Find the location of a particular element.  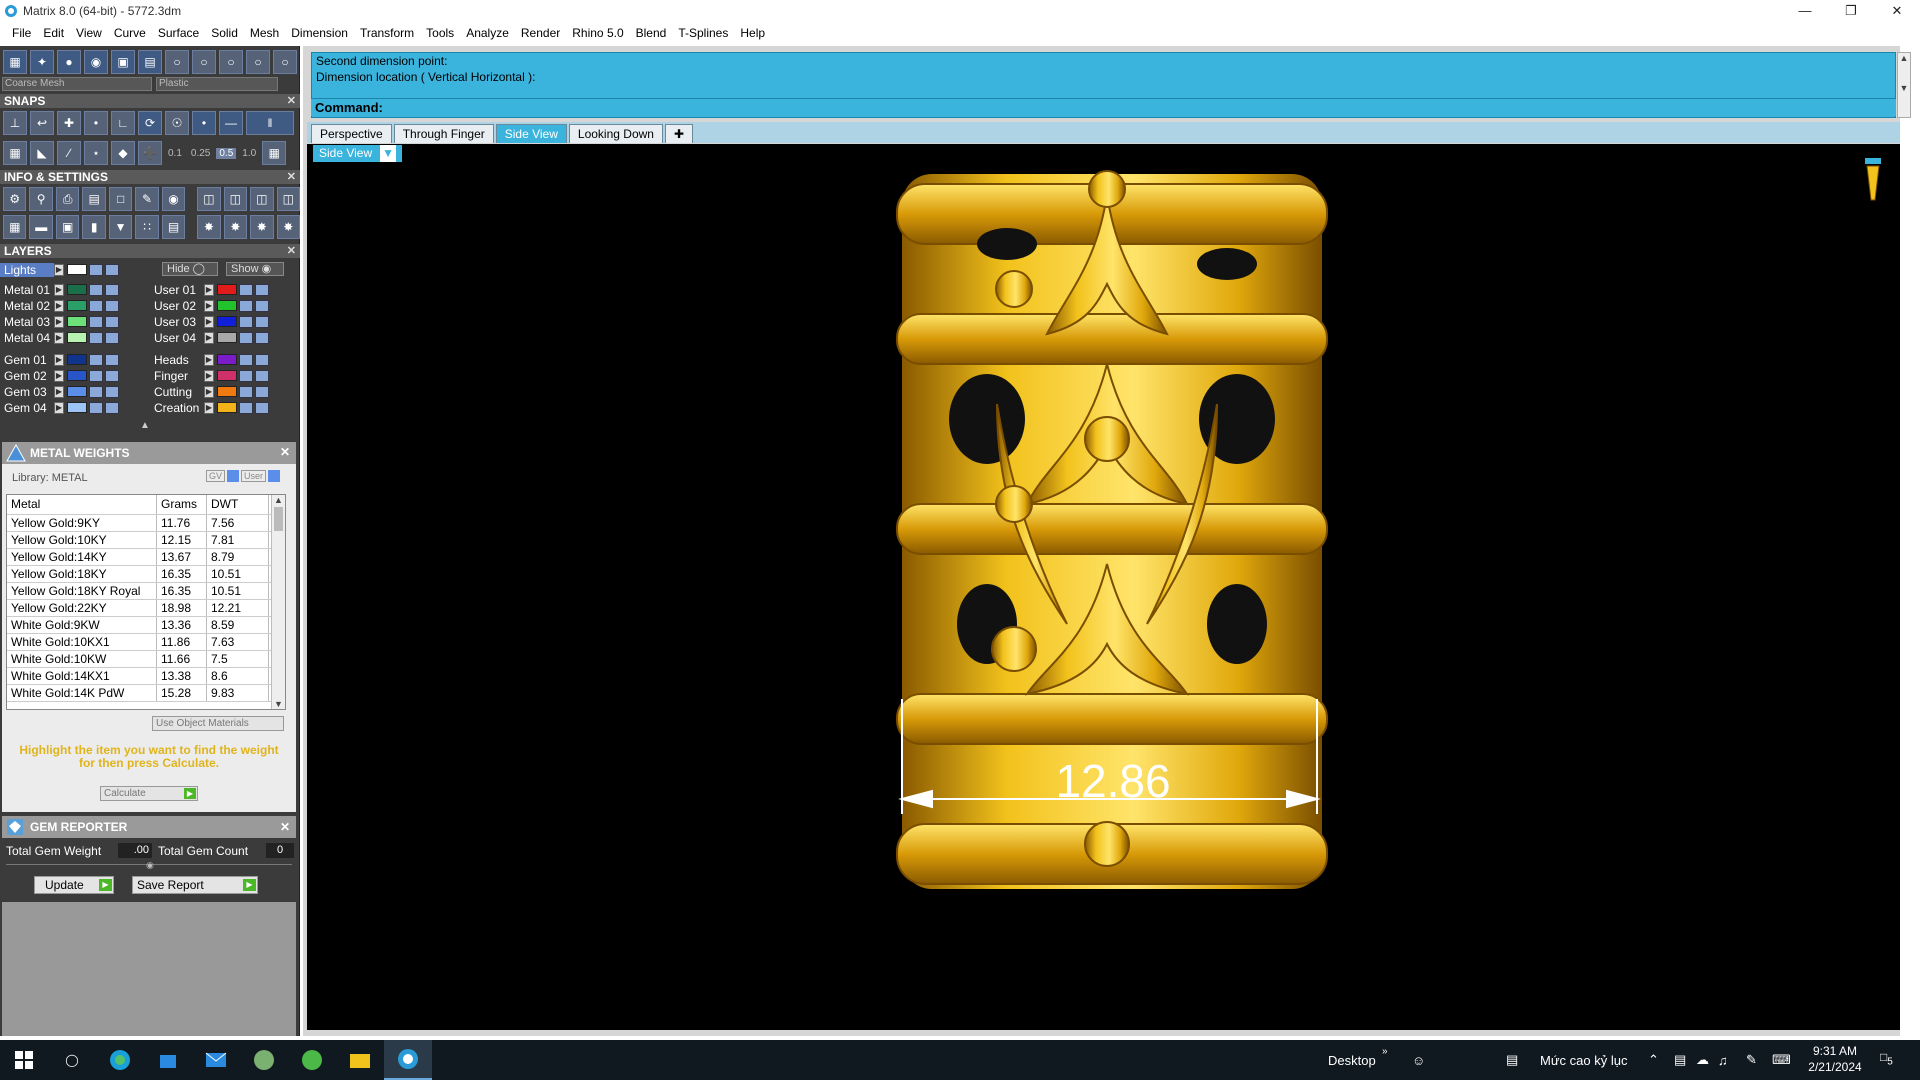

store-icon is located at coordinates (168, 1060).